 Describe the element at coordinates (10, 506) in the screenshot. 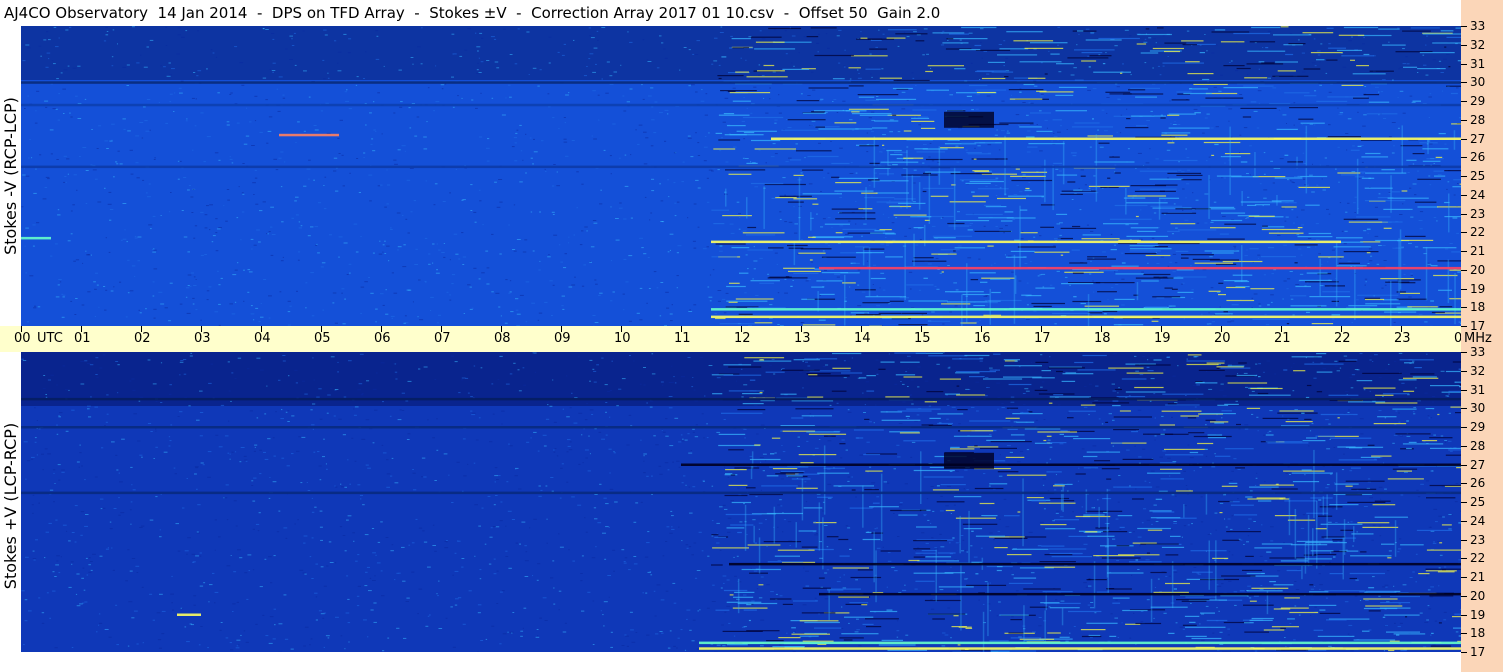

I see `bottom-panel-y-label: Stokes +V (LCP-RCP)` at that location.